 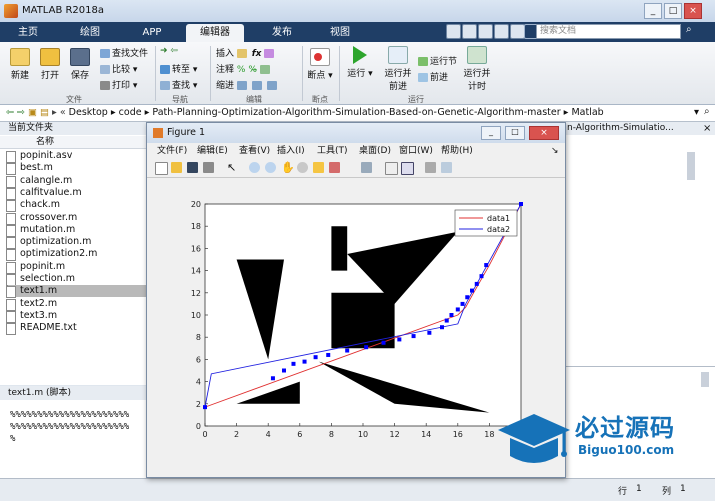 What do you see at coordinates (360, 62) in the screenshot?
I see `run-button: 运行 ▾` at bounding box center [360, 62].